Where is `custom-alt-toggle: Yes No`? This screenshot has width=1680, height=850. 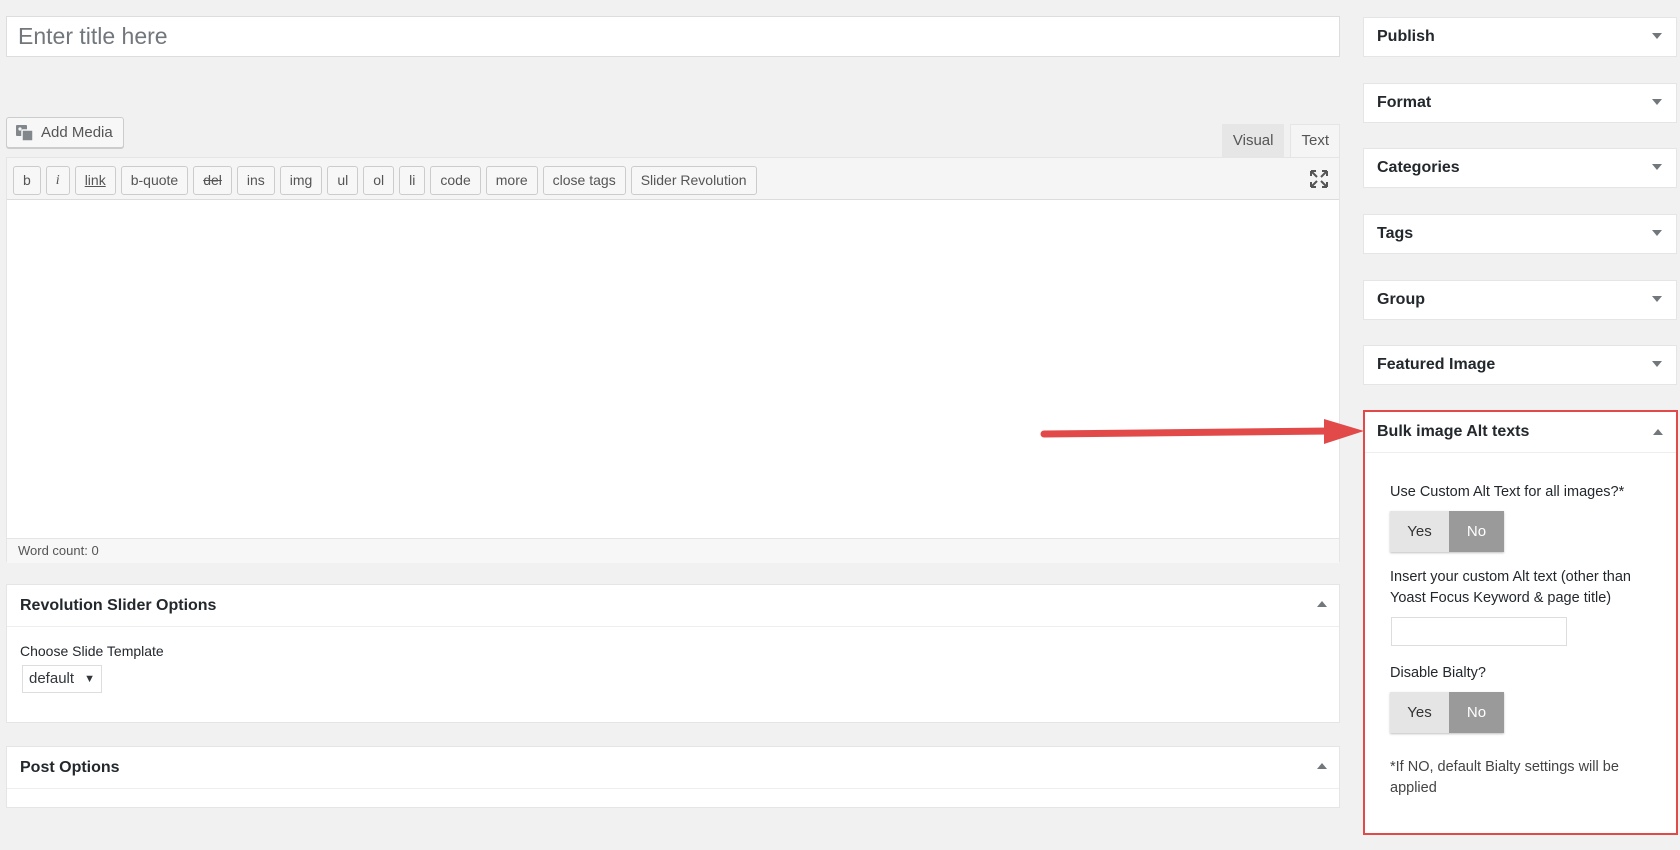 custom-alt-toggle: Yes No is located at coordinates (1447, 531).